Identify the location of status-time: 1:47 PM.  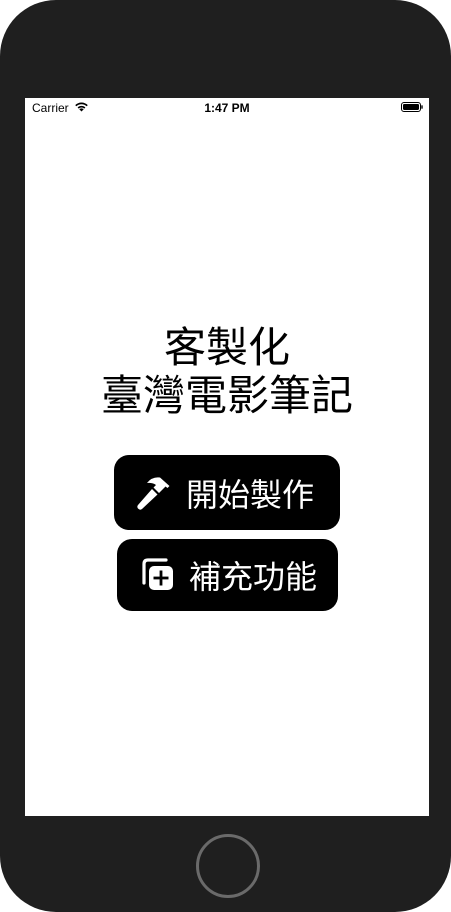
(227, 108).